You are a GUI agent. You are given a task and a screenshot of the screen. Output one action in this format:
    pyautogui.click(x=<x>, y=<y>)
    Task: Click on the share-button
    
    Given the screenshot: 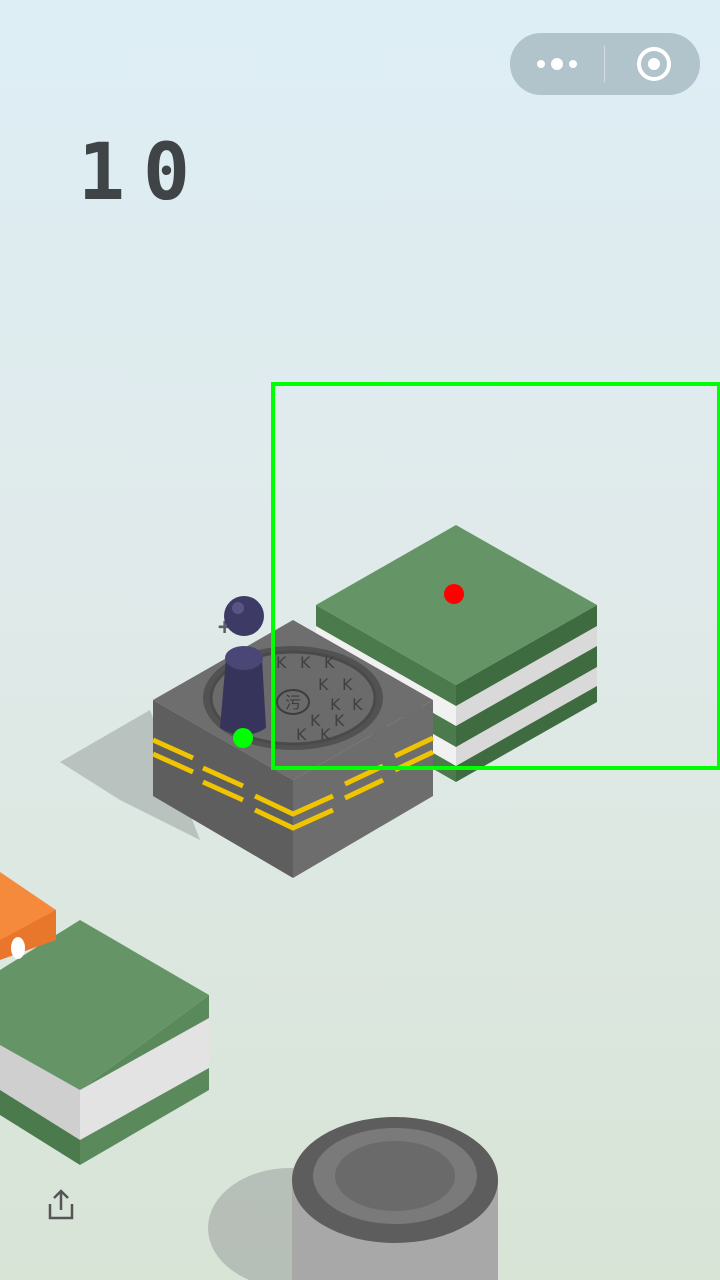 What is the action you would take?
    pyautogui.click(x=61, y=1205)
    